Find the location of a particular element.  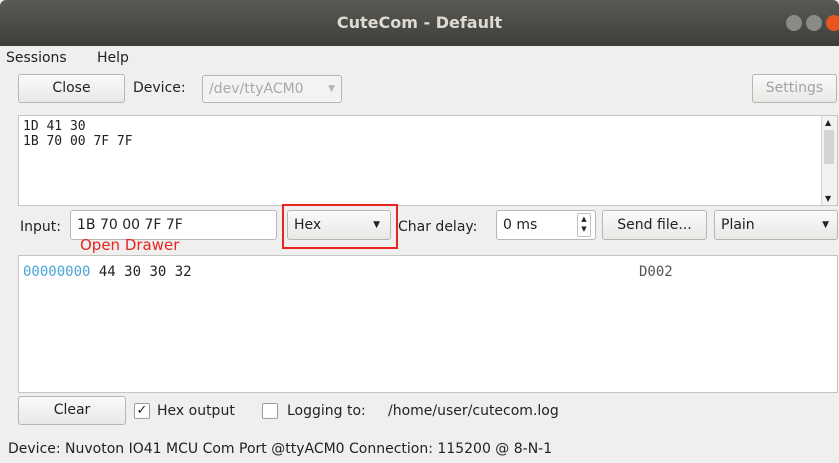

mode-select-value: Plain is located at coordinates (738, 225).